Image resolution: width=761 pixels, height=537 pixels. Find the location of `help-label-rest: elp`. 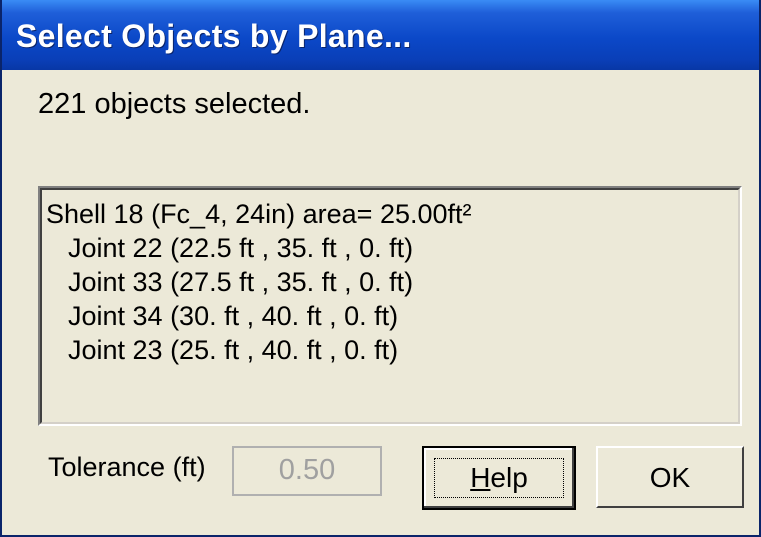

help-label-rest: elp is located at coordinates (509, 477).